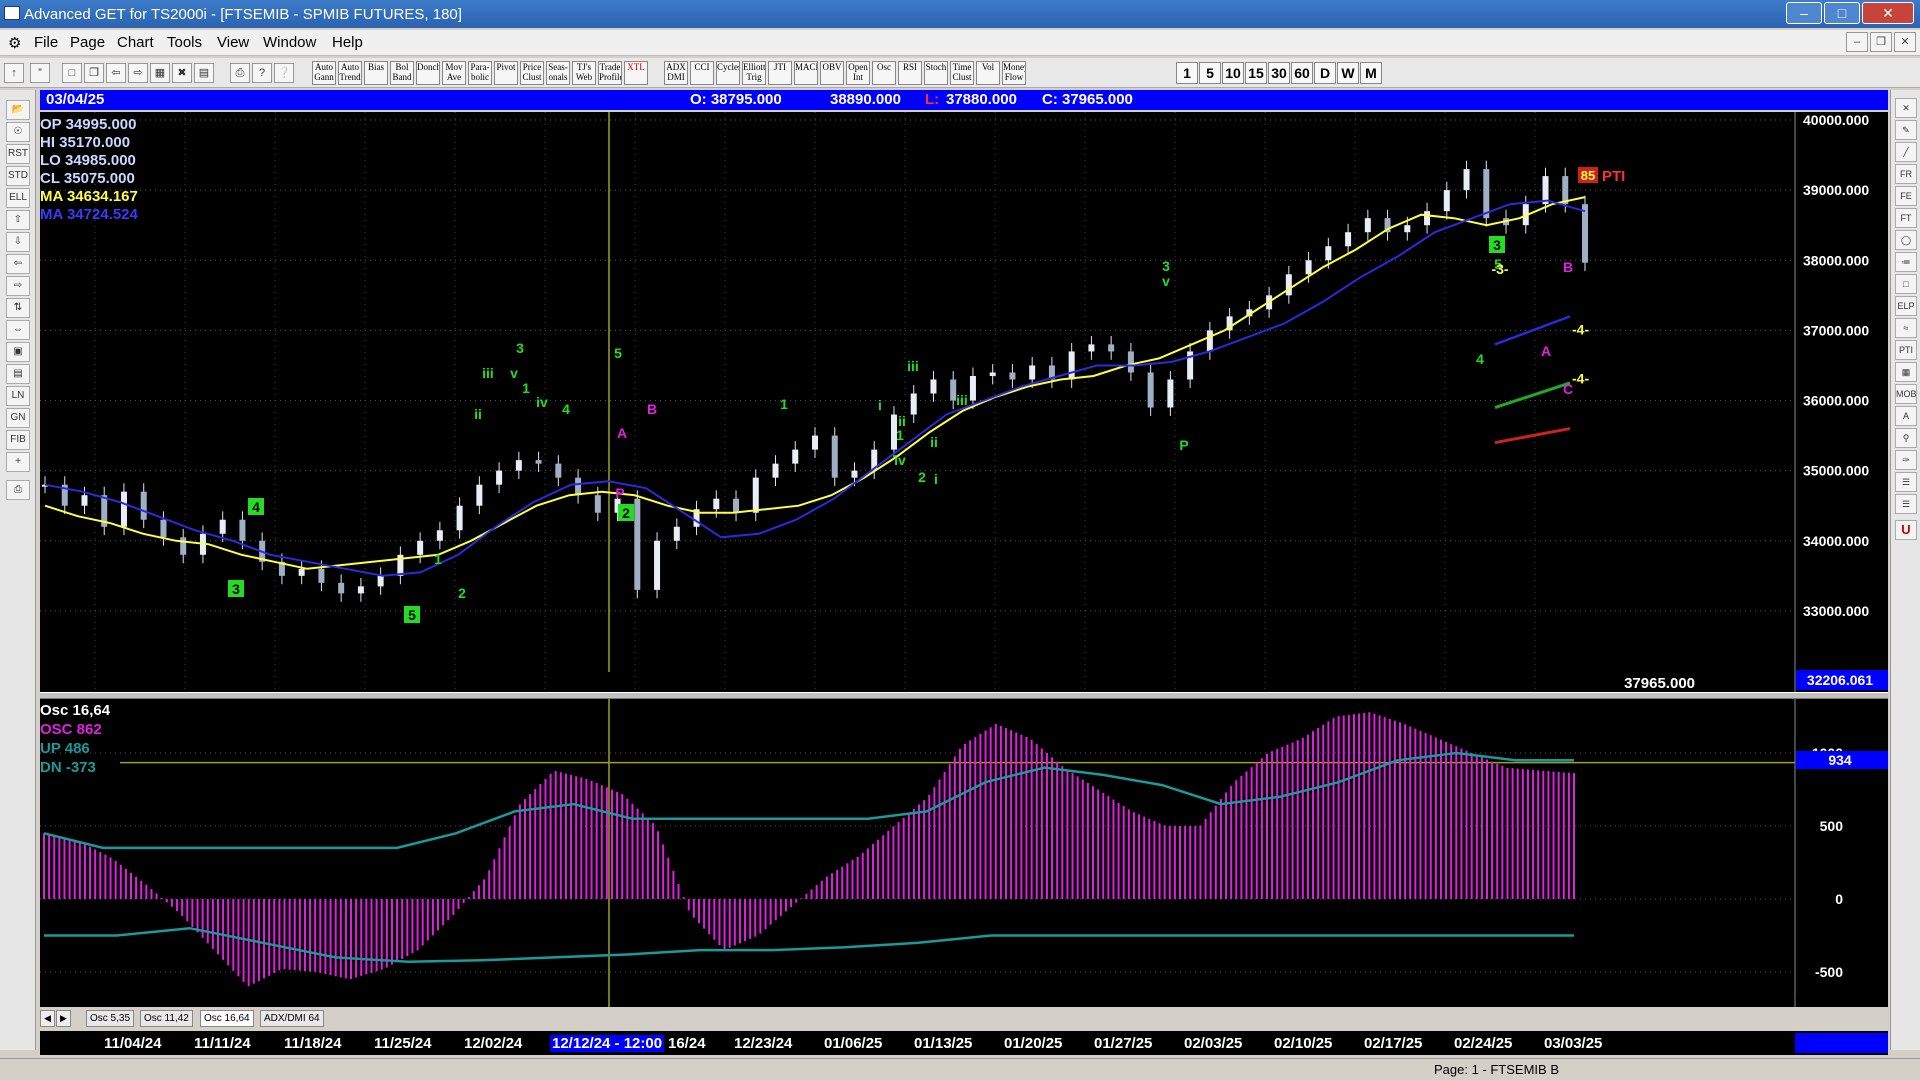  Describe the element at coordinates (1804, 13) in the screenshot. I see `minimize-button: –` at that location.